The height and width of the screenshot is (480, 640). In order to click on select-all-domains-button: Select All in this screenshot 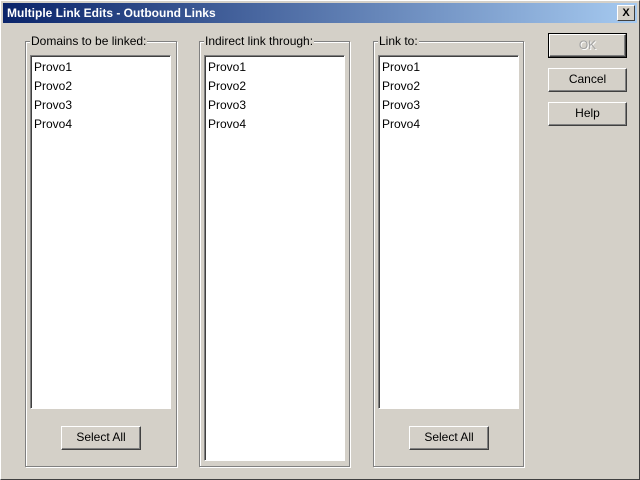, I will do `click(101, 438)`.